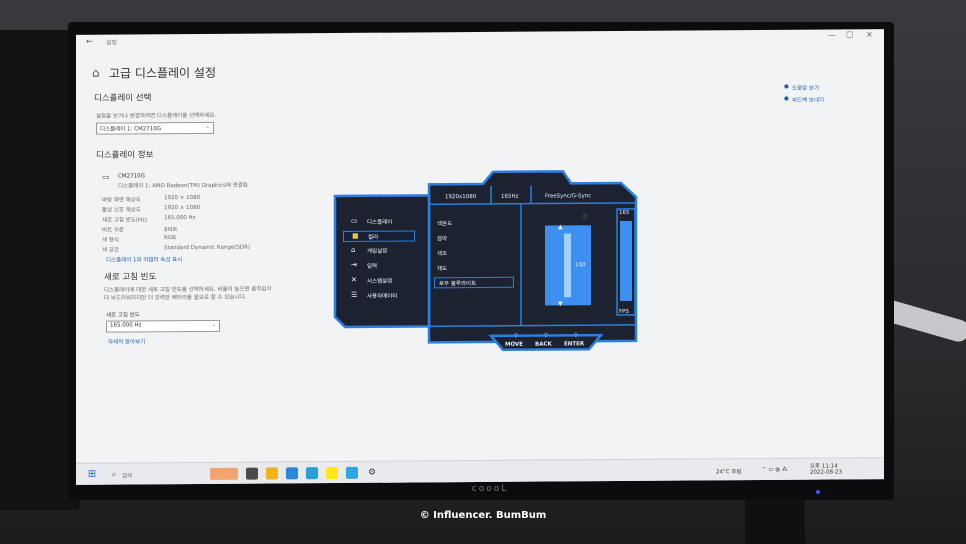 Image resolution: width=966 pixels, height=544 pixels. I want to click on osd-move-label: MOVE, so click(514, 344).